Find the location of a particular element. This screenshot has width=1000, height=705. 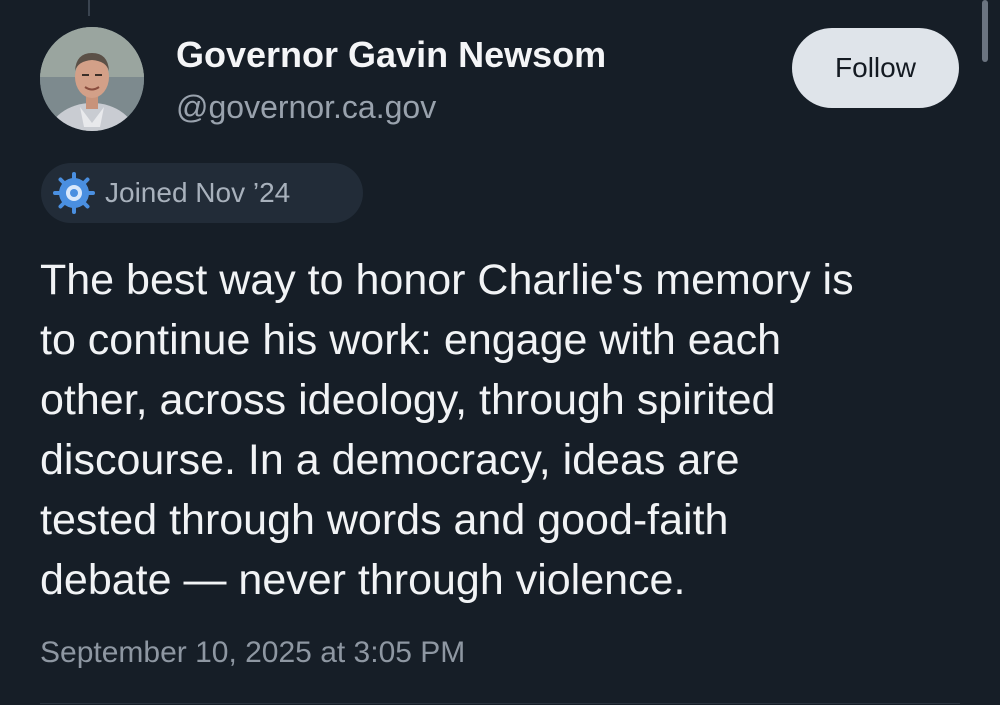

scrollbar is located at coordinates (985, 31).